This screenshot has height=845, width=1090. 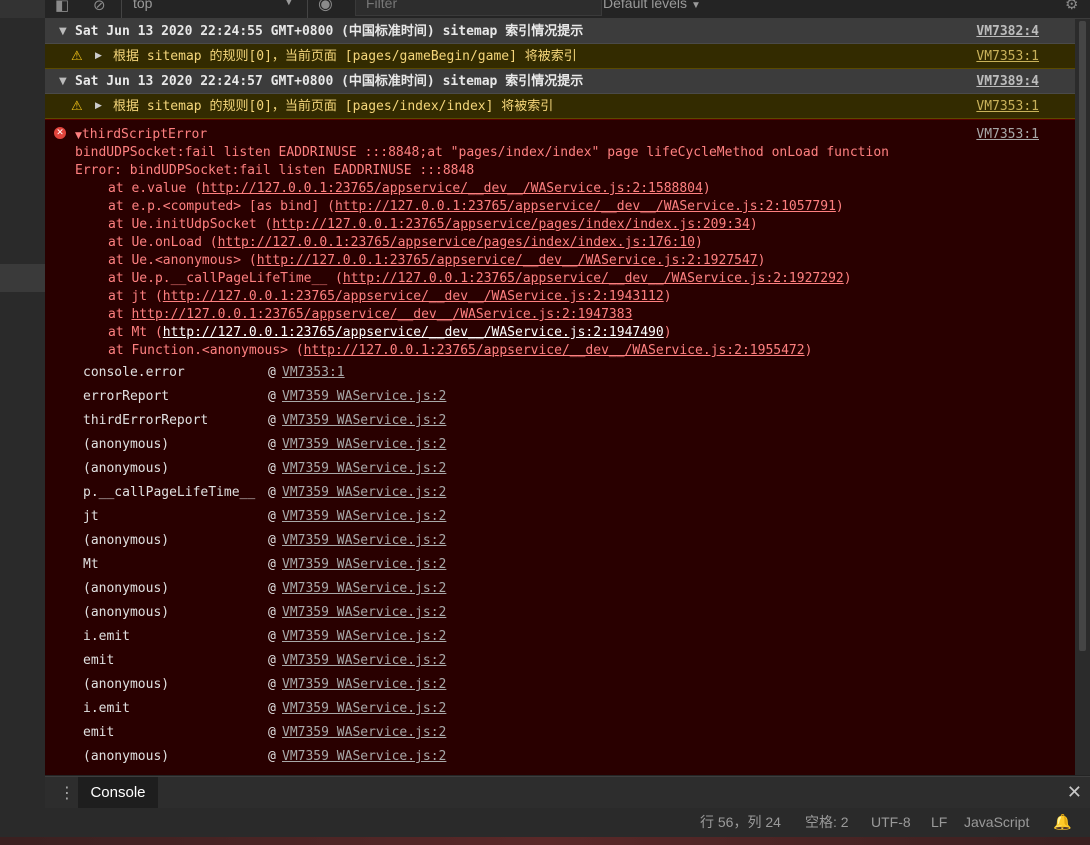 I want to click on error-header: ▼thirdScriptError, so click(x=141, y=135).